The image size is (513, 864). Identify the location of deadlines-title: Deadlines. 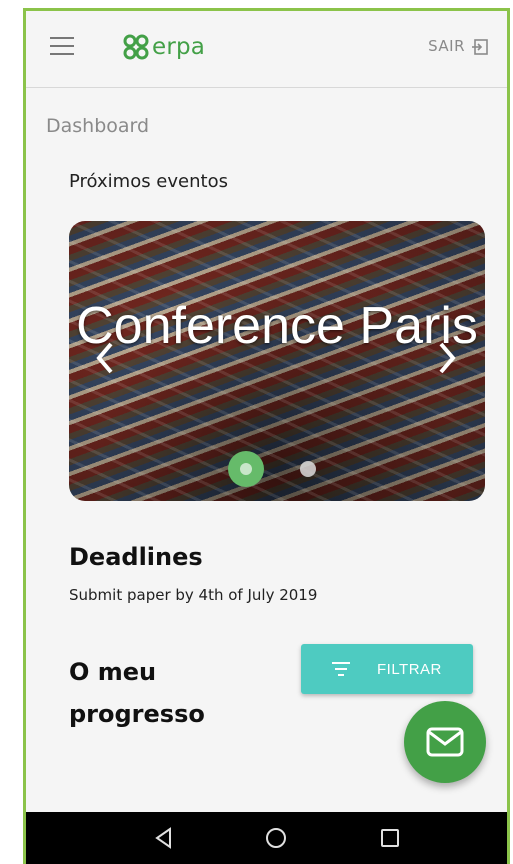
(136, 557).